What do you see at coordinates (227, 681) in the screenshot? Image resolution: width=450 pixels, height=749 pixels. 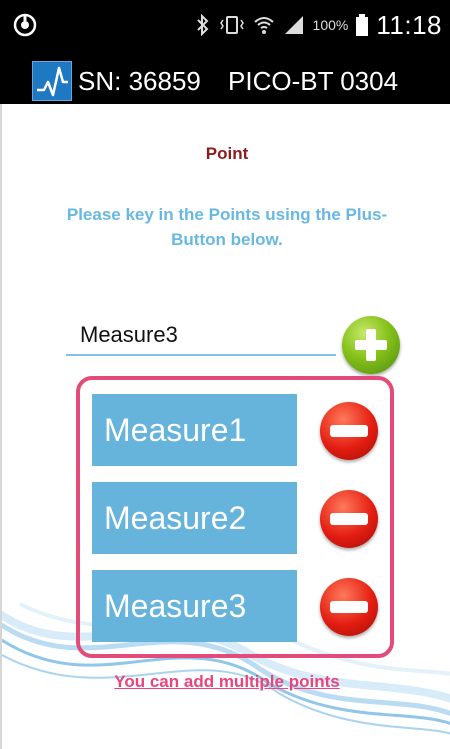 I see `hint-text: You can add multiple points` at bounding box center [227, 681].